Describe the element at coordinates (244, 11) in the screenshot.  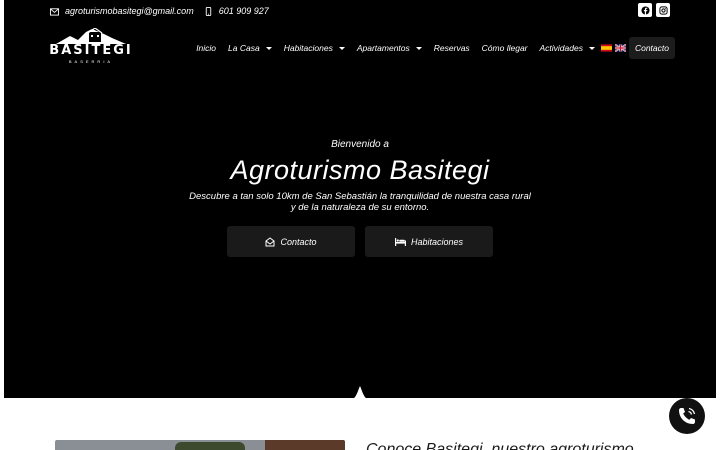
I see `phone-link: 601 909 927` at that location.